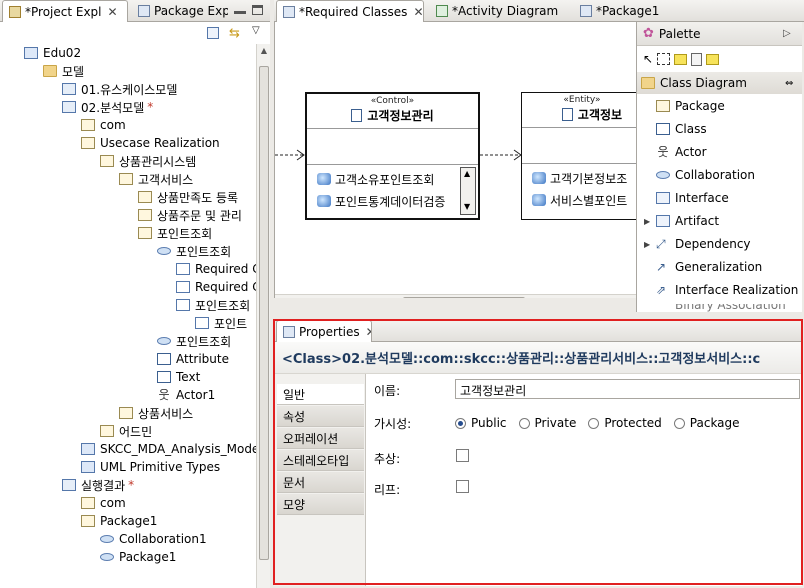  Describe the element at coordinates (697, 175) in the screenshot. I see `palette-item-collaboration: Collaboration` at that location.